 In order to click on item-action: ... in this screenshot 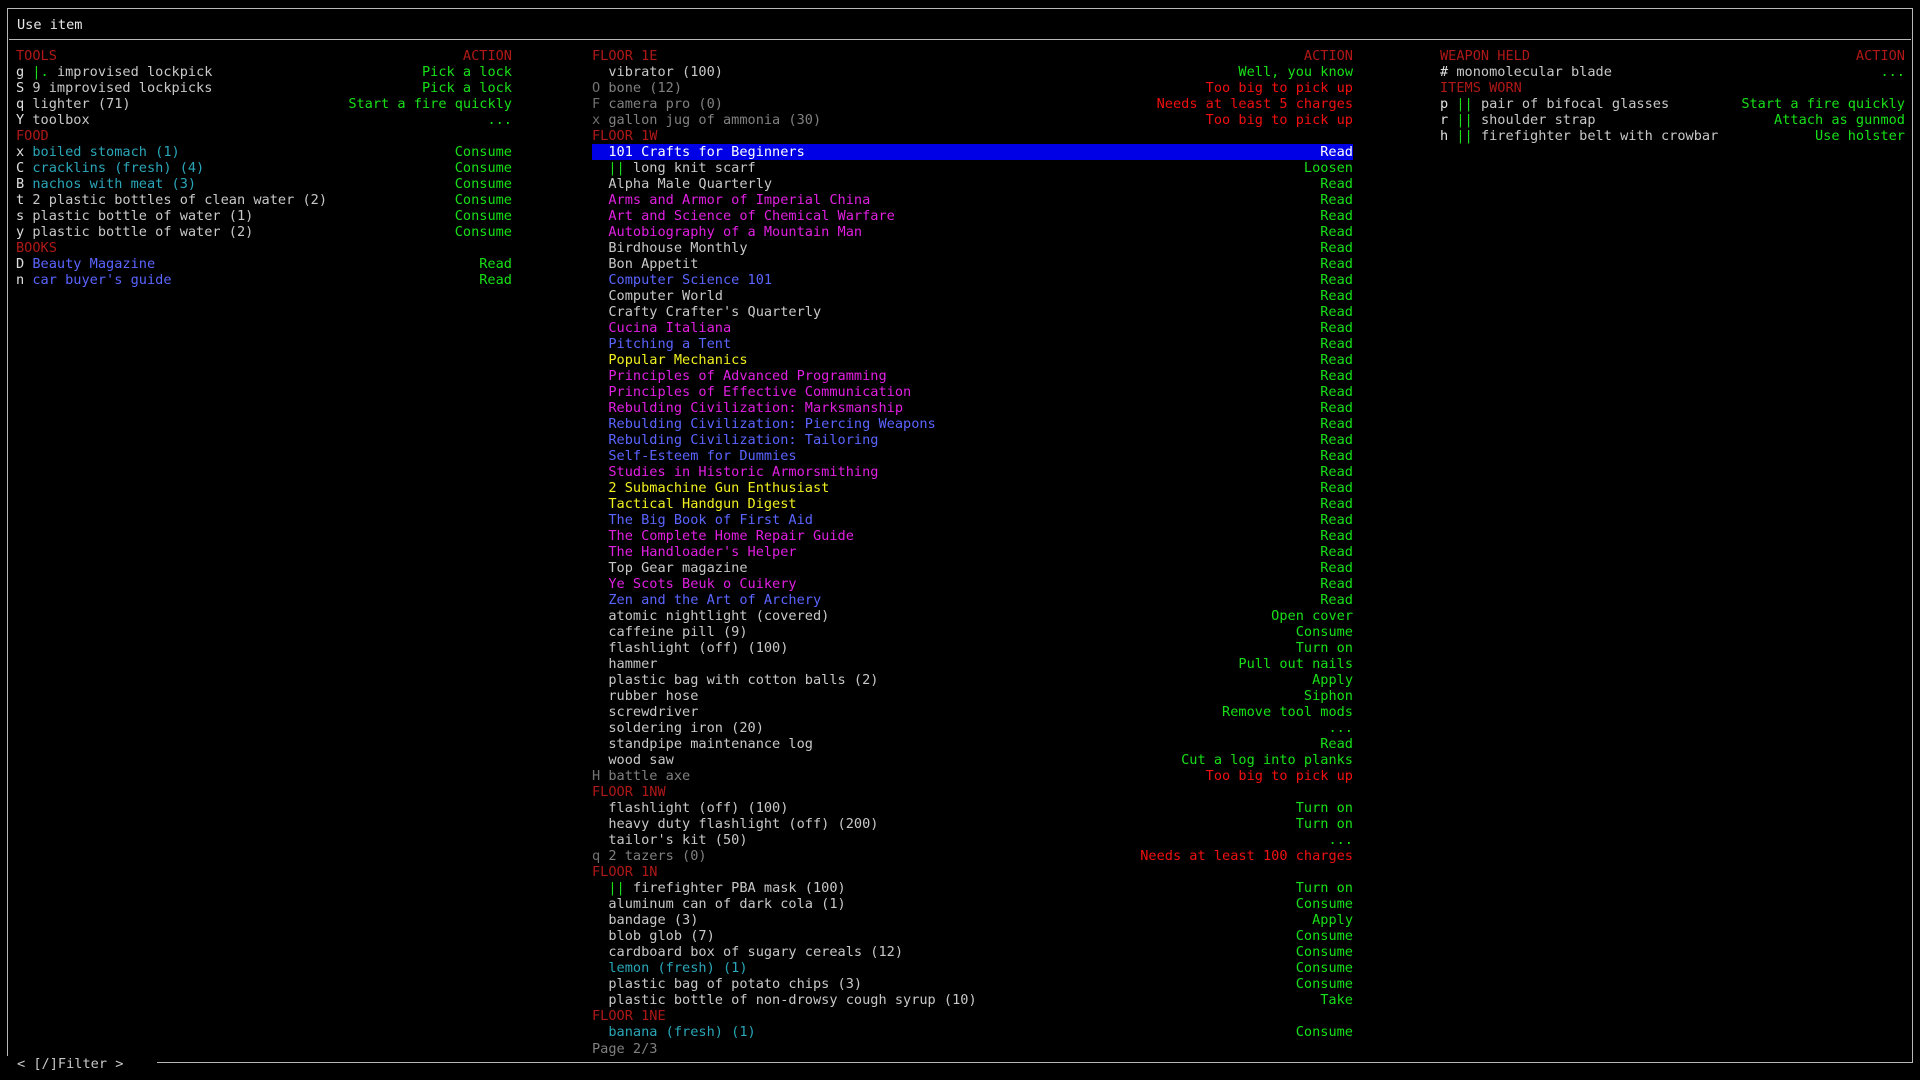, I will do `click(1340, 840)`.